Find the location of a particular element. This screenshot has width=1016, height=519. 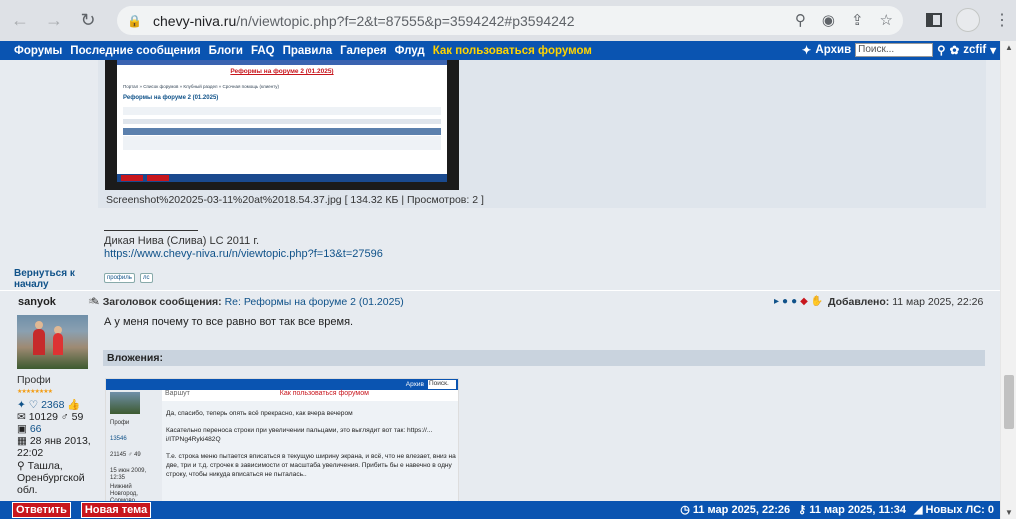

preview-heading: Реформы на форуме 2 (01.2025) is located at coordinates (171, 98).